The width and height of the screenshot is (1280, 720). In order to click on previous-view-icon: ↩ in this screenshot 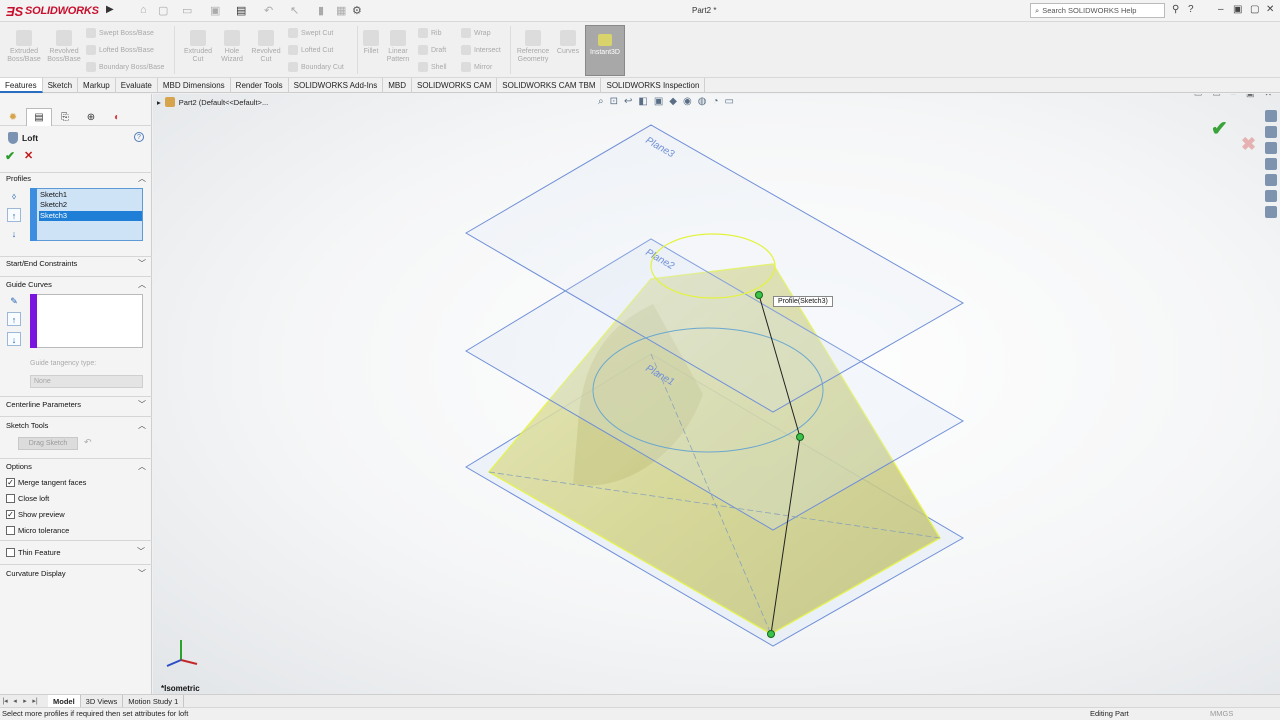, I will do `click(628, 101)`.